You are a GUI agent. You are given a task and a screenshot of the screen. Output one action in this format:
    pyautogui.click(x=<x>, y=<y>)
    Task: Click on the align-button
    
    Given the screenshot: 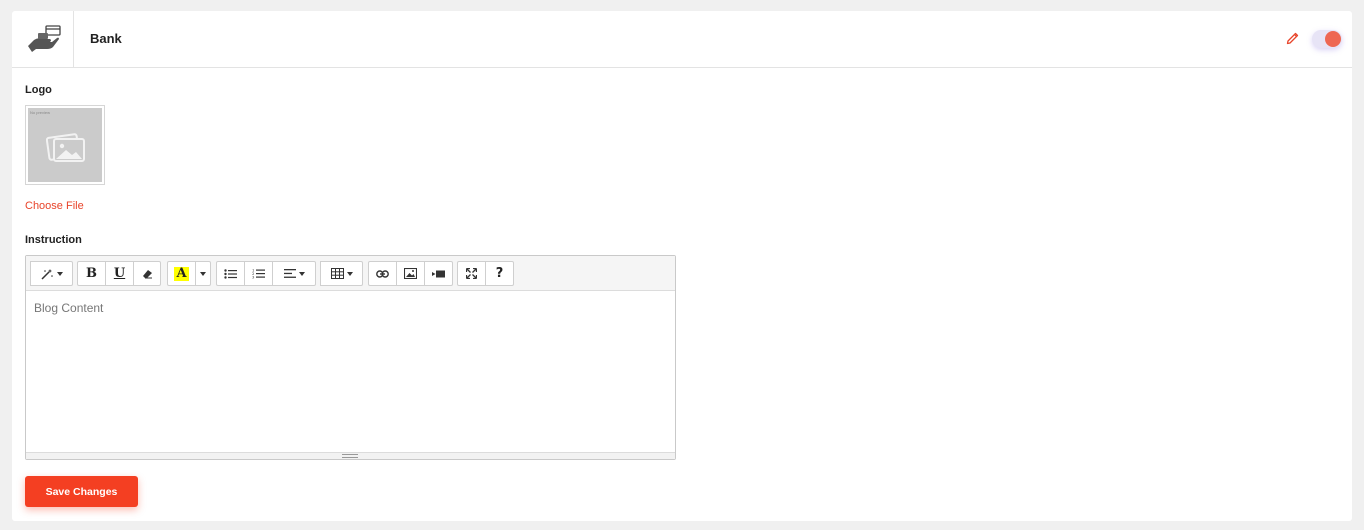 What is the action you would take?
    pyautogui.click(x=294, y=273)
    